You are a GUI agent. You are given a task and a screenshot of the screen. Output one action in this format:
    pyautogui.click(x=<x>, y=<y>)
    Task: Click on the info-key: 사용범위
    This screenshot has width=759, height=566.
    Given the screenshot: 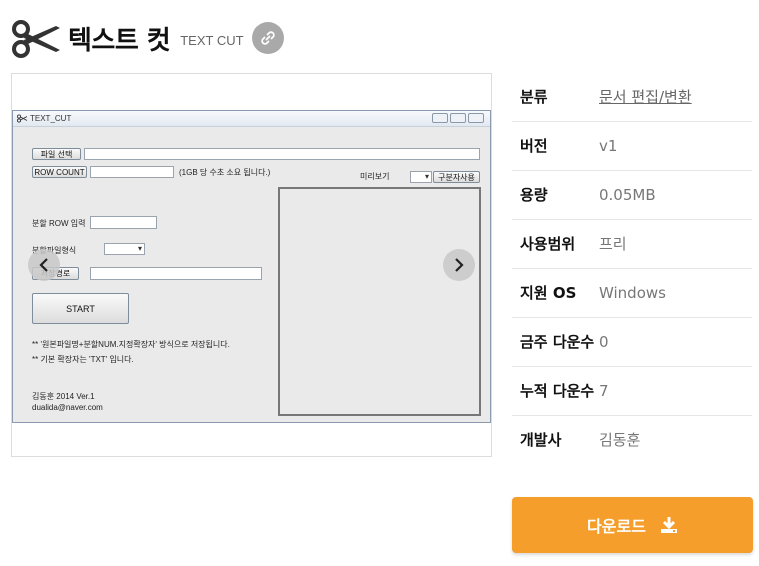 What is the action you would take?
    pyautogui.click(x=548, y=244)
    